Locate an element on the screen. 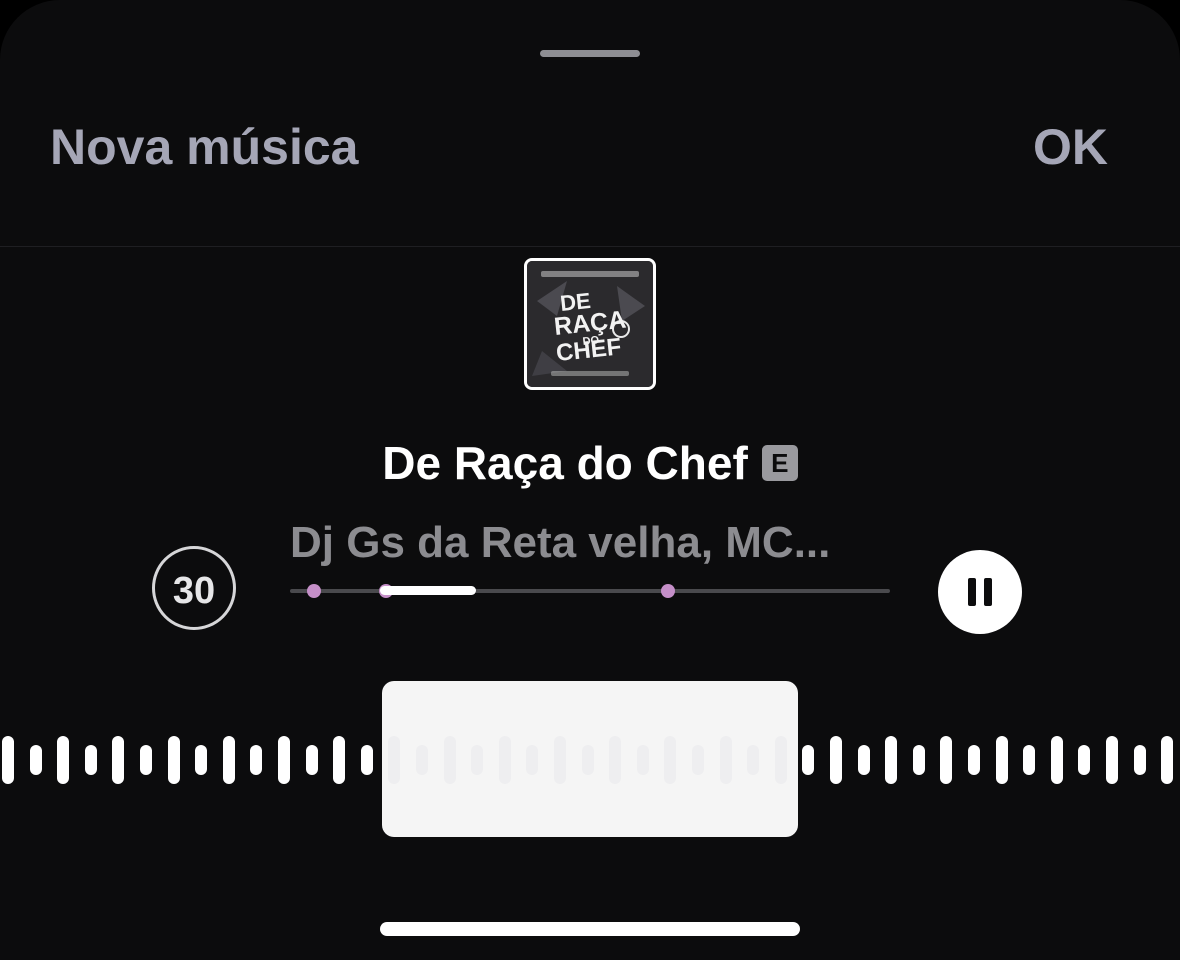 This screenshot has height=960, width=1180. clip-selection-window is located at coordinates (590, 759).